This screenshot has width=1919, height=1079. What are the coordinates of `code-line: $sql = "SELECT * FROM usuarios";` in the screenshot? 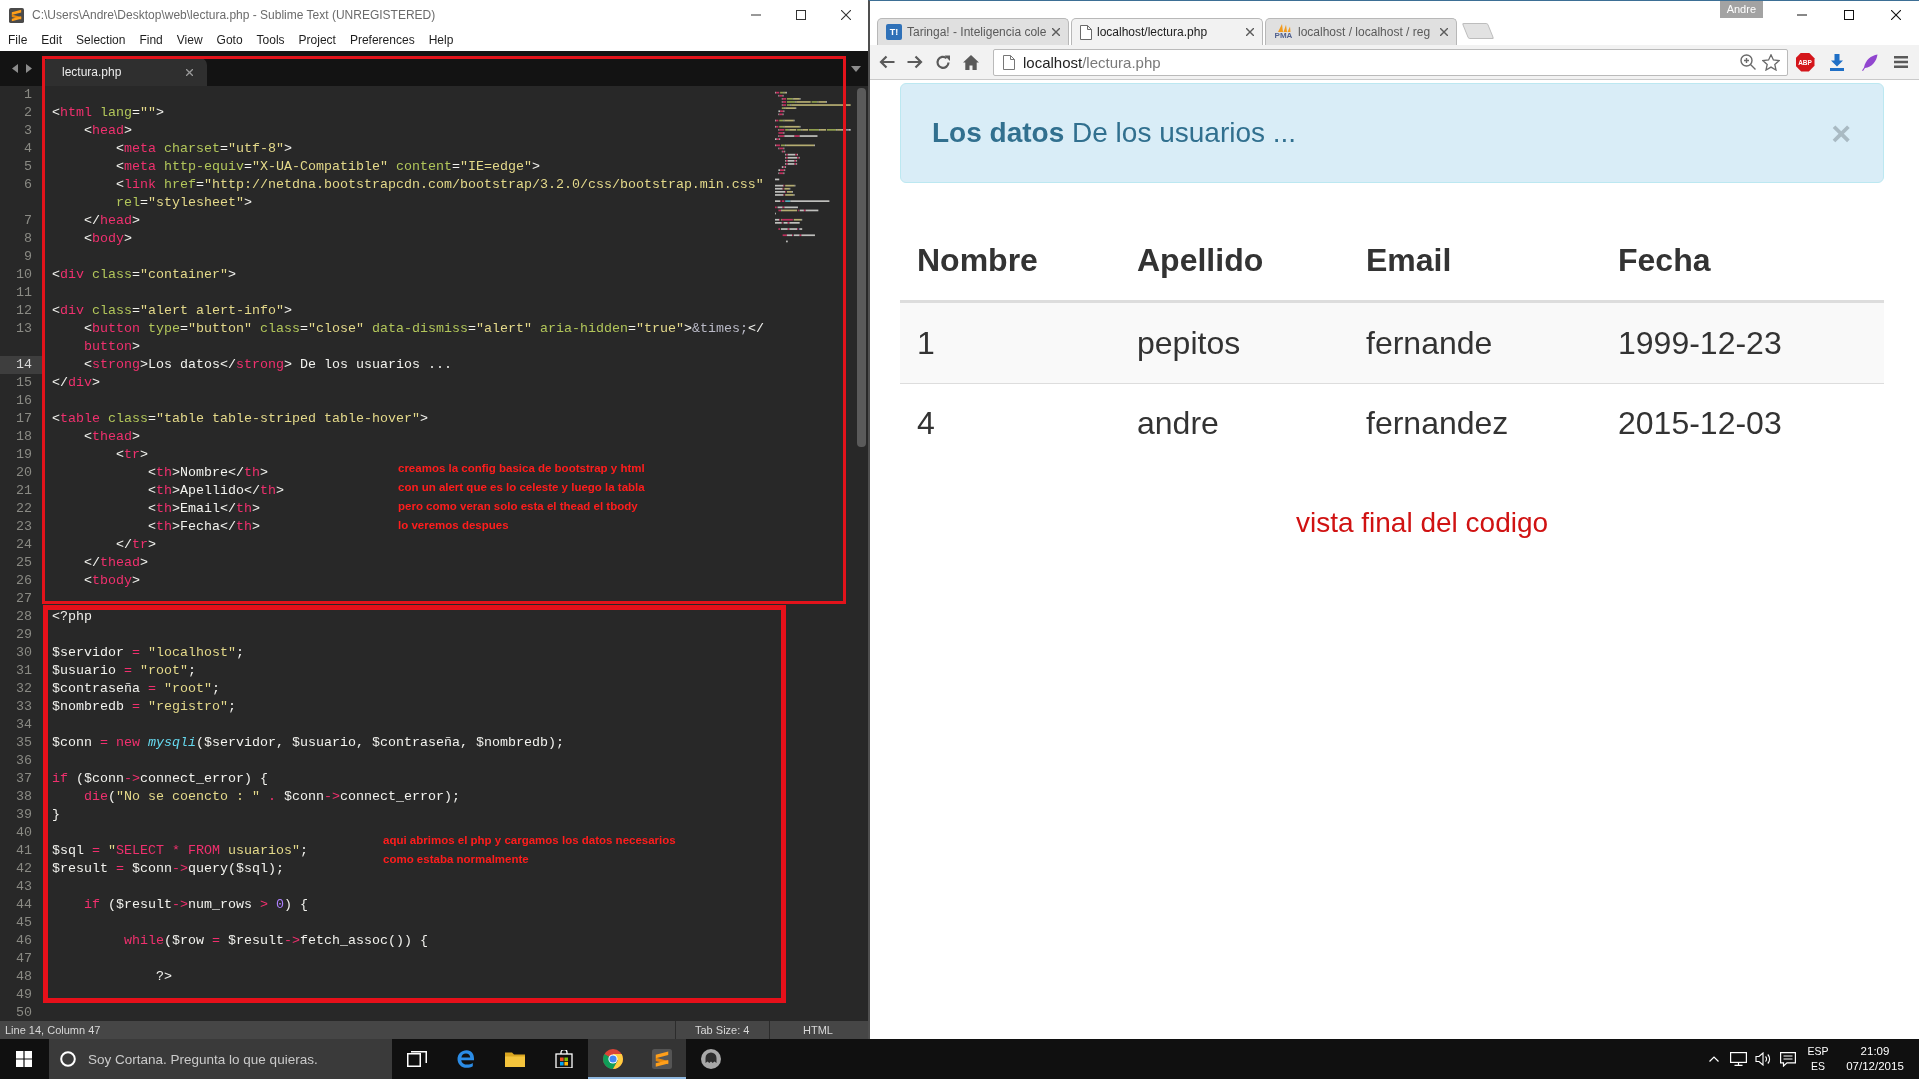 It's located at (180, 851).